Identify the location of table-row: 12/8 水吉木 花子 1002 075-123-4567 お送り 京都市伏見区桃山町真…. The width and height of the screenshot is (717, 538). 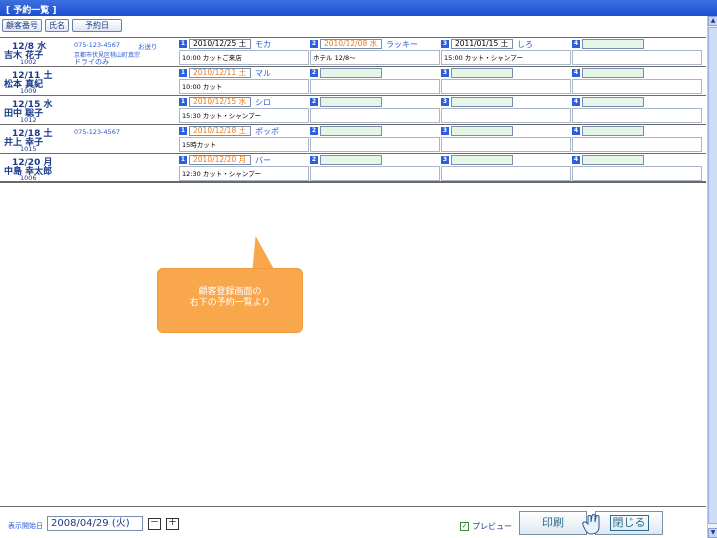
(353, 52).